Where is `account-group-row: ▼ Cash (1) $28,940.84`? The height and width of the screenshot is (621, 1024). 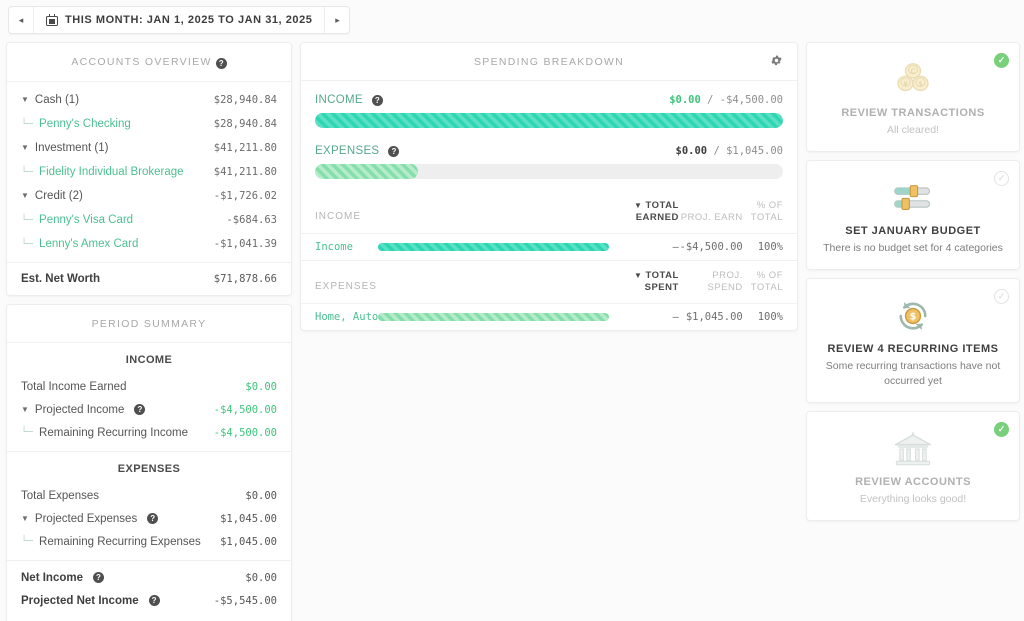
account-group-row: ▼ Cash (1) $28,940.84 is located at coordinates (149, 100).